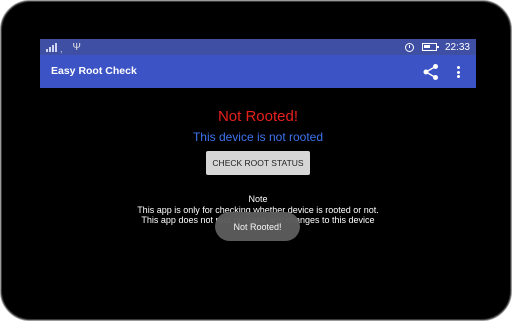 Image resolution: width=512 pixels, height=321 pixels. What do you see at coordinates (94, 71) in the screenshot?
I see `app-title: Easy Root Check` at bounding box center [94, 71].